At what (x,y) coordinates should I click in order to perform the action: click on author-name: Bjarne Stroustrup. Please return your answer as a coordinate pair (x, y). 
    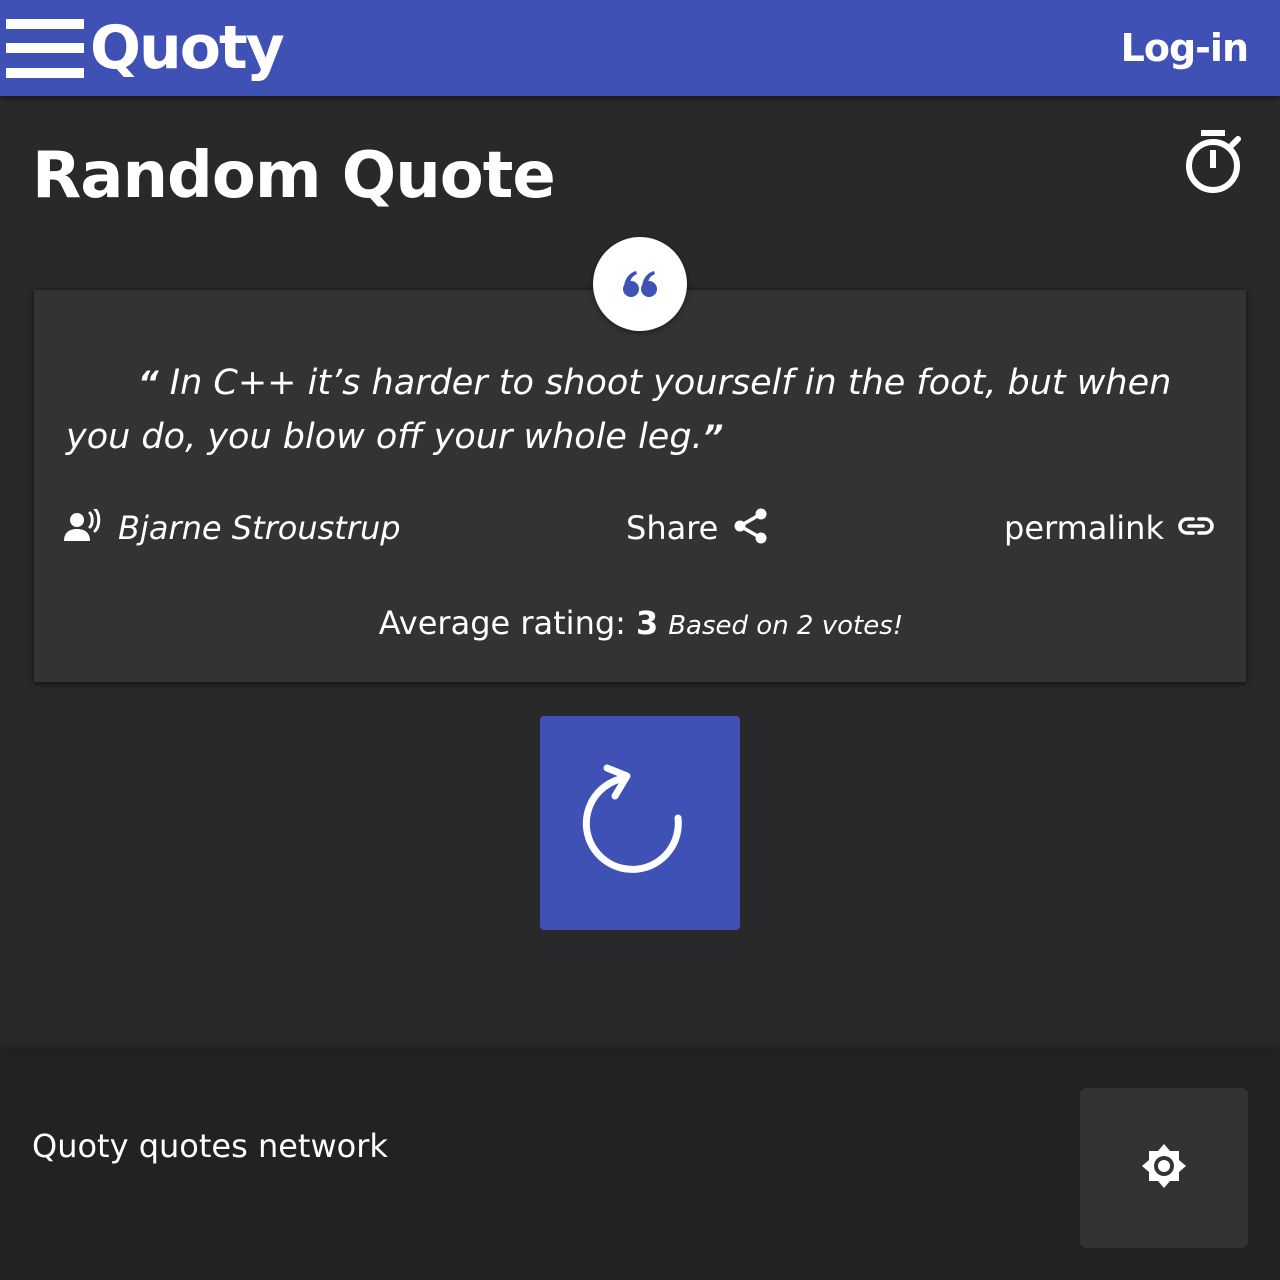
    Looking at the image, I should click on (259, 528).